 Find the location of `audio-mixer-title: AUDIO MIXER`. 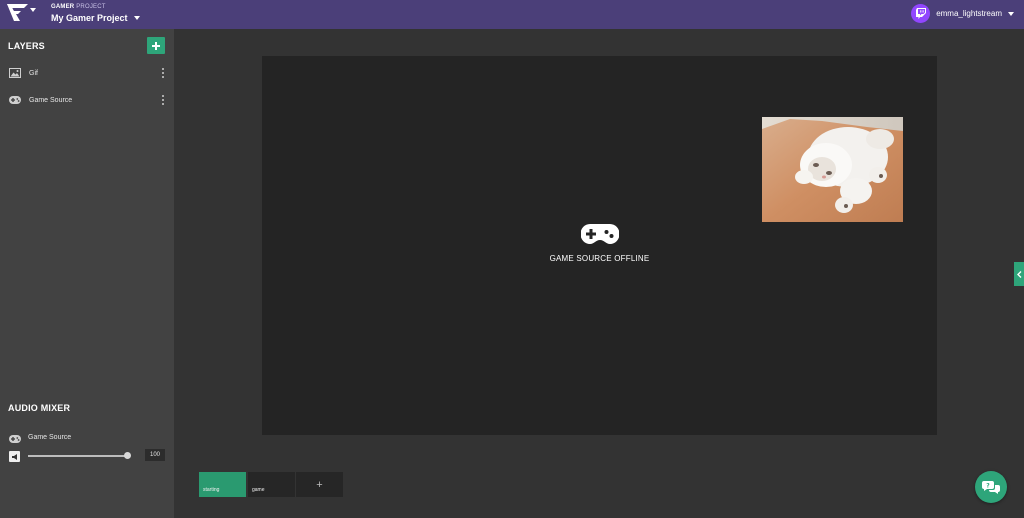

audio-mixer-title: AUDIO MIXER is located at coordinates (39, 408).